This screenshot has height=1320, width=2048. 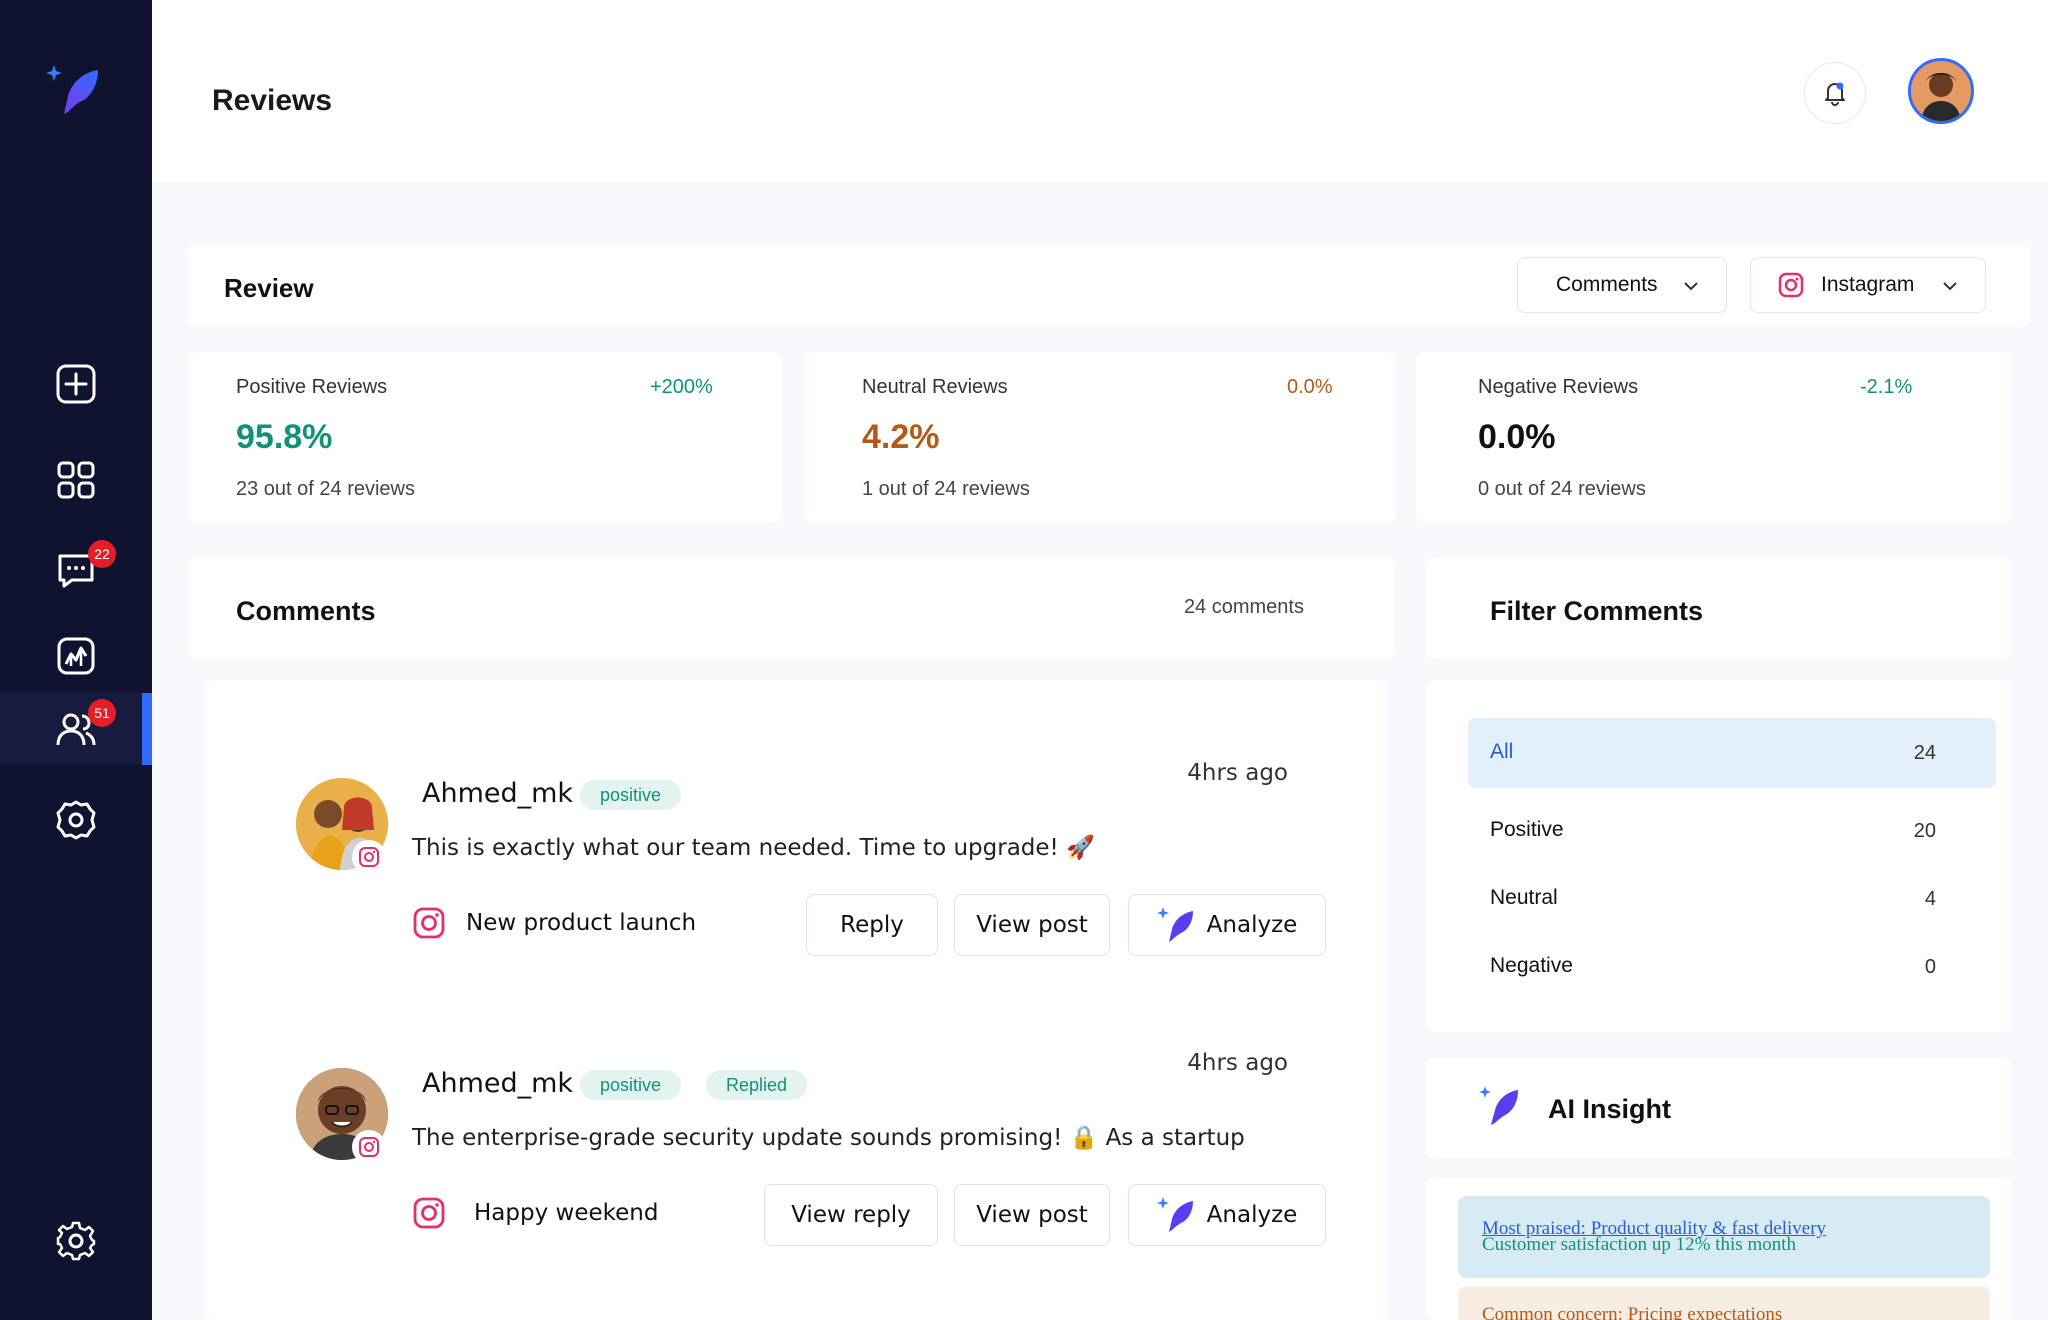 I want to click on settings-icon, so click(x=76, y=1241).